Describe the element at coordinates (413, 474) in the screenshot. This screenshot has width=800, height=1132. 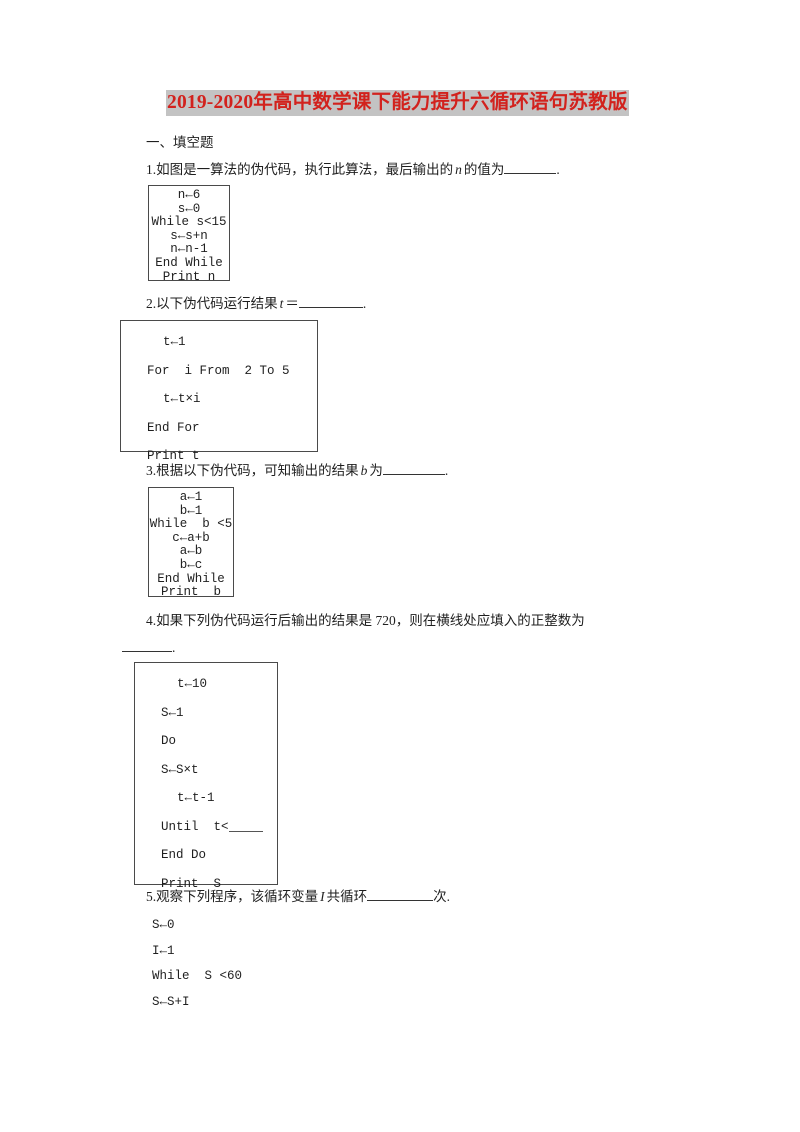
I see `question-3-answer-blank` at that location.